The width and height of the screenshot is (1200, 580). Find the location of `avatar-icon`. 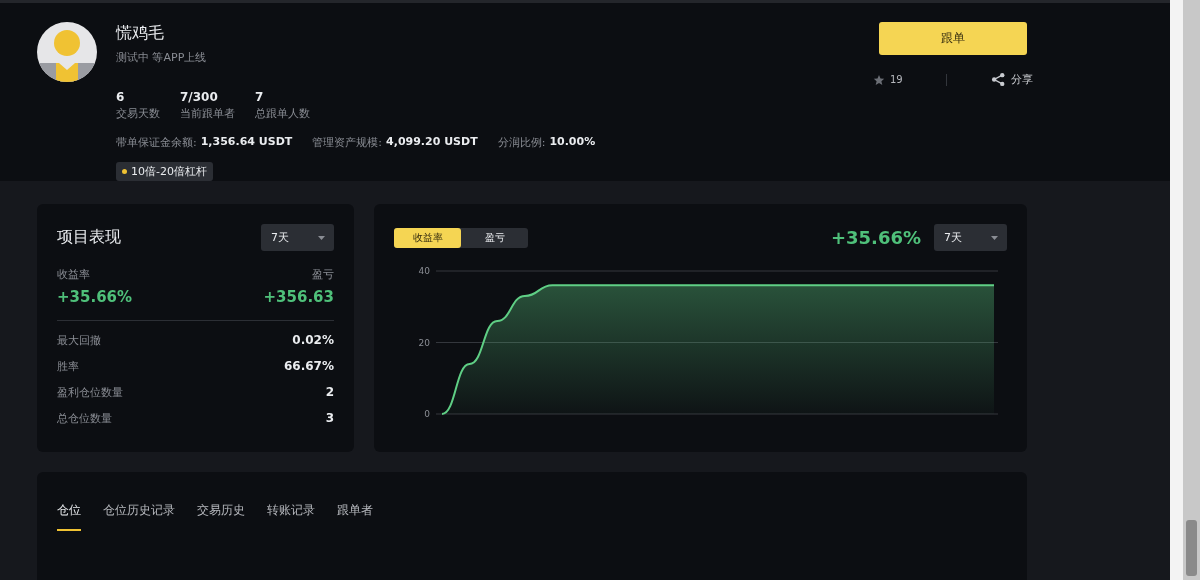

avatar-icon is located at coordinates (67, 52).